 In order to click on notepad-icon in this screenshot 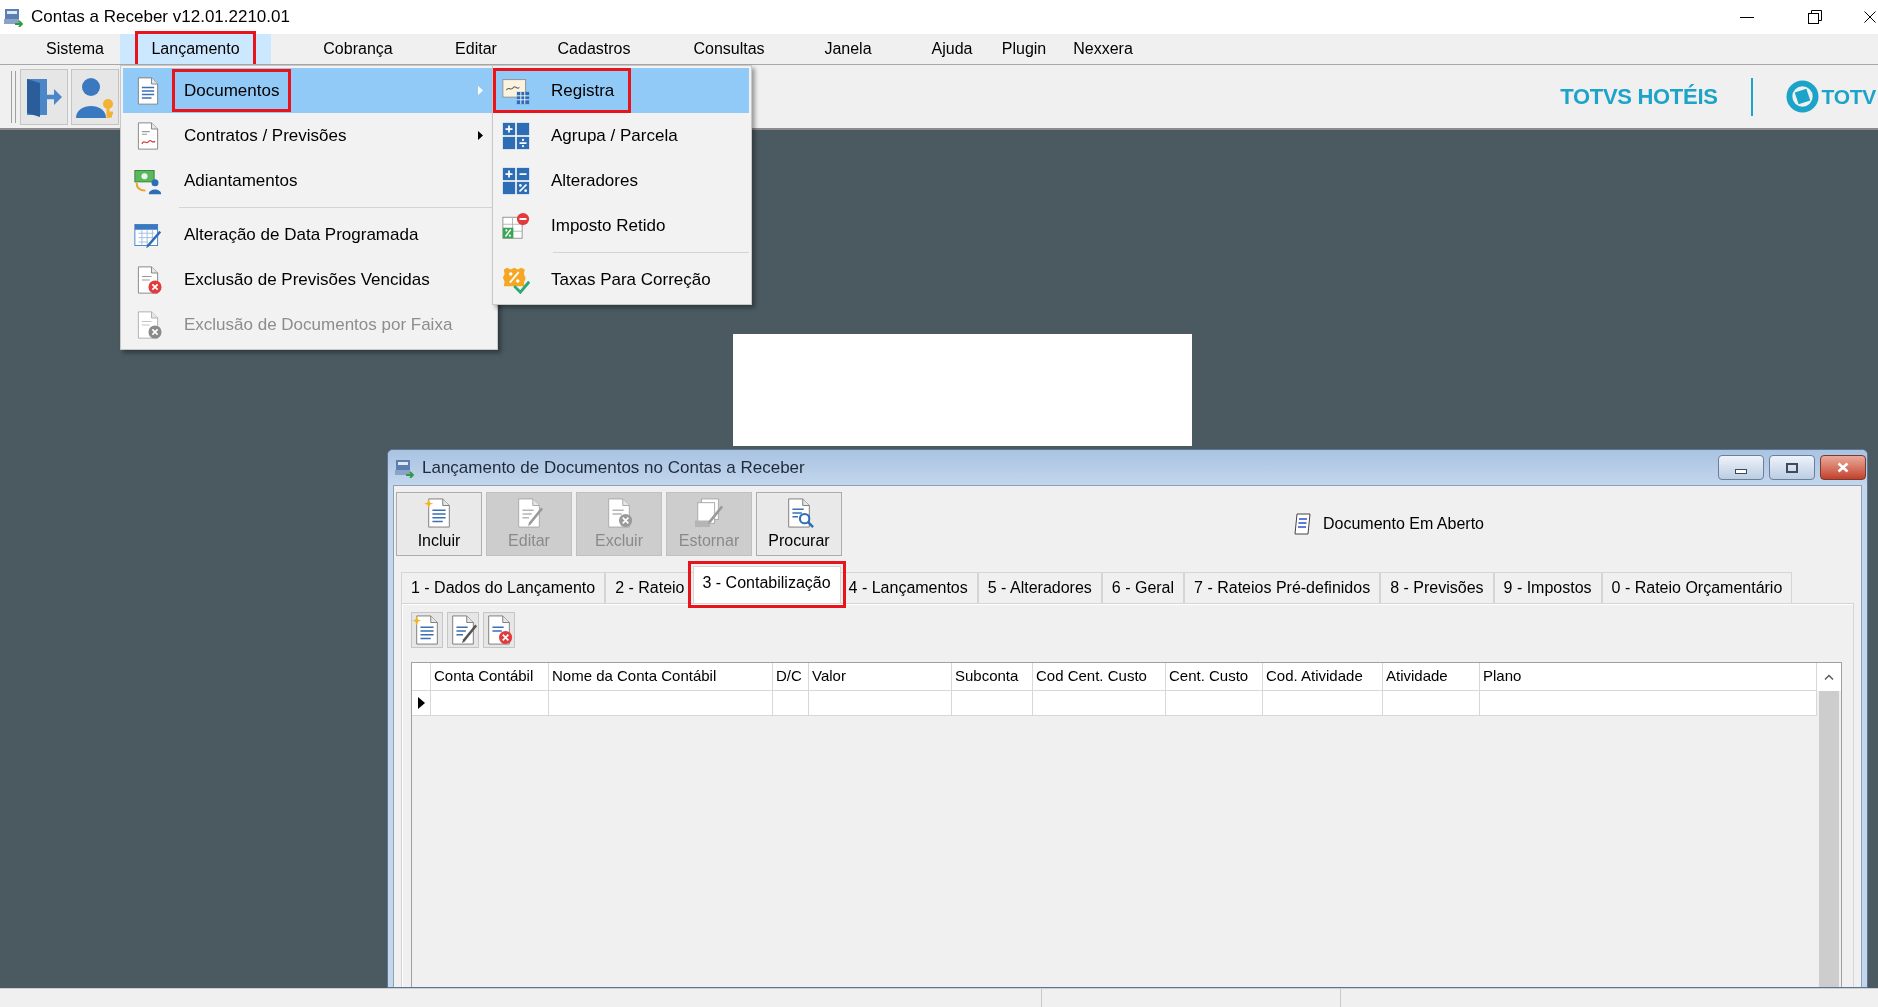, I will do `click(1303, 524)`.